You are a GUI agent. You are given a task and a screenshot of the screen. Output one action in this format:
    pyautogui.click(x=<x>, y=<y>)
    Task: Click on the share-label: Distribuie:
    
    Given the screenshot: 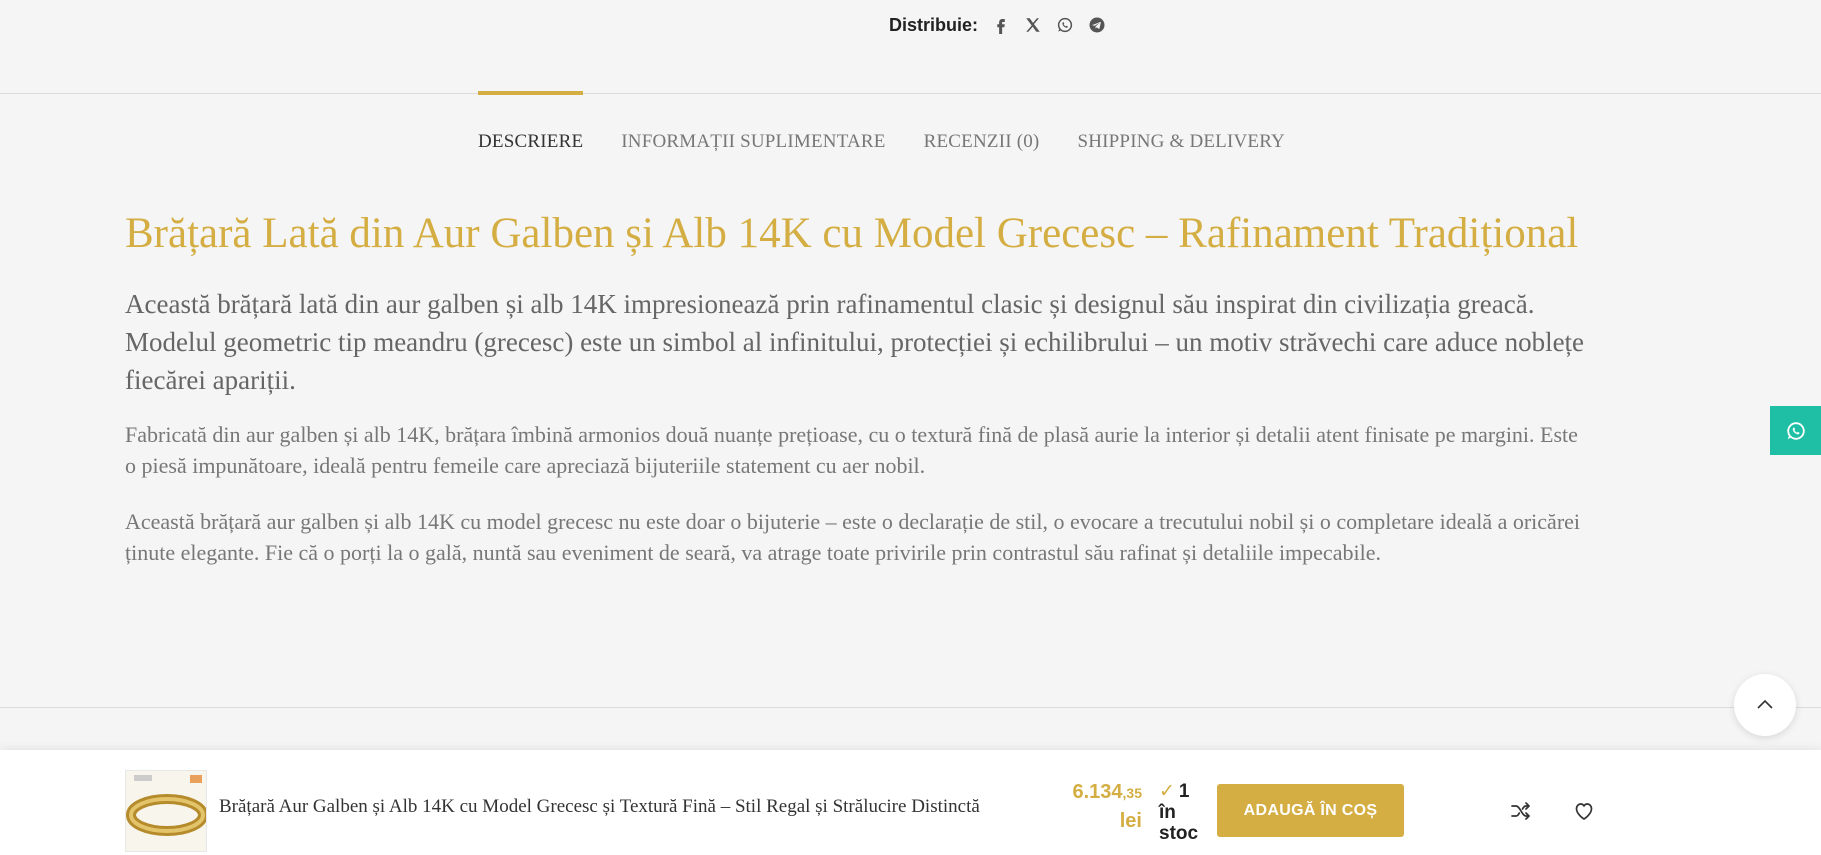 What is the action you would take?
    pyautogui.click(x=934, y=24)
    